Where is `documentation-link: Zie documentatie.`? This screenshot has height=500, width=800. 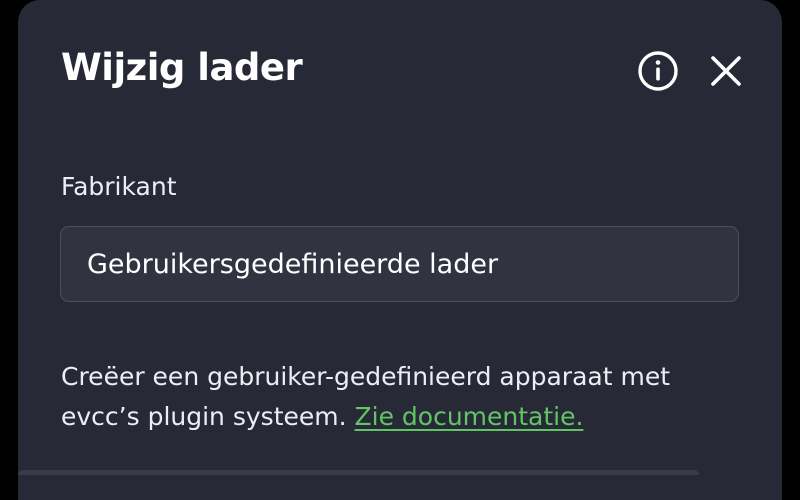
documentation-link: Zie documentatie. is located at coordinates (469, 416).